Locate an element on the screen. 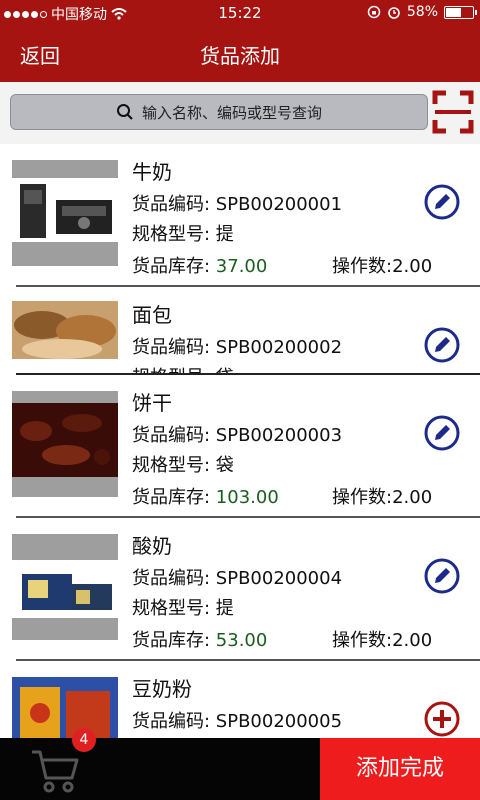 The image size is (480, 800). search-icon is located at coordinates (124, 112).